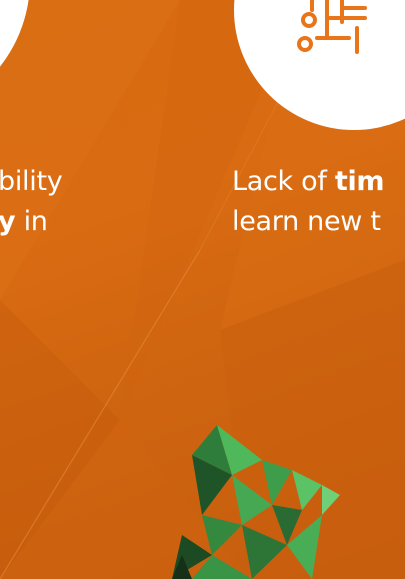 This screenshot has height=579, width=405. What do you see at coordinates (24, 221) in the screenshot?
I see `left-caption-line-2: y in` at bounding box center [24, 221].